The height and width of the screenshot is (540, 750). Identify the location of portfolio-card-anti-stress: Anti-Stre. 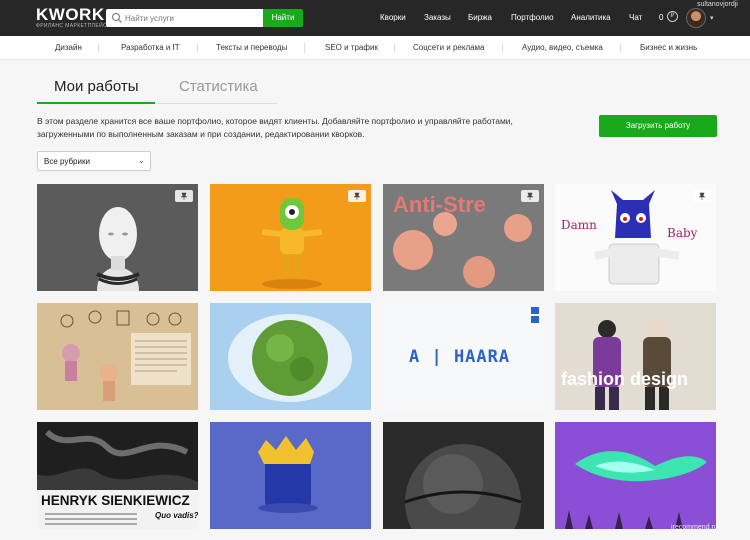
(463, 237).